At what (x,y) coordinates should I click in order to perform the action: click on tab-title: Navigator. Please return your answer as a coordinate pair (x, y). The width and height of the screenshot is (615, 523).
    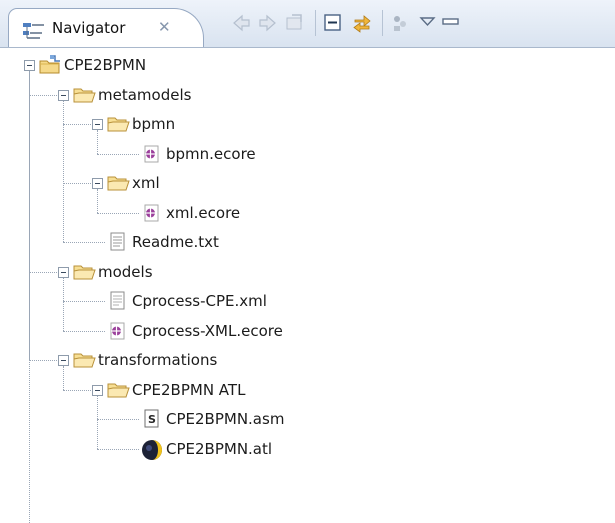
    Looking at the image, I should click on (89, 28).